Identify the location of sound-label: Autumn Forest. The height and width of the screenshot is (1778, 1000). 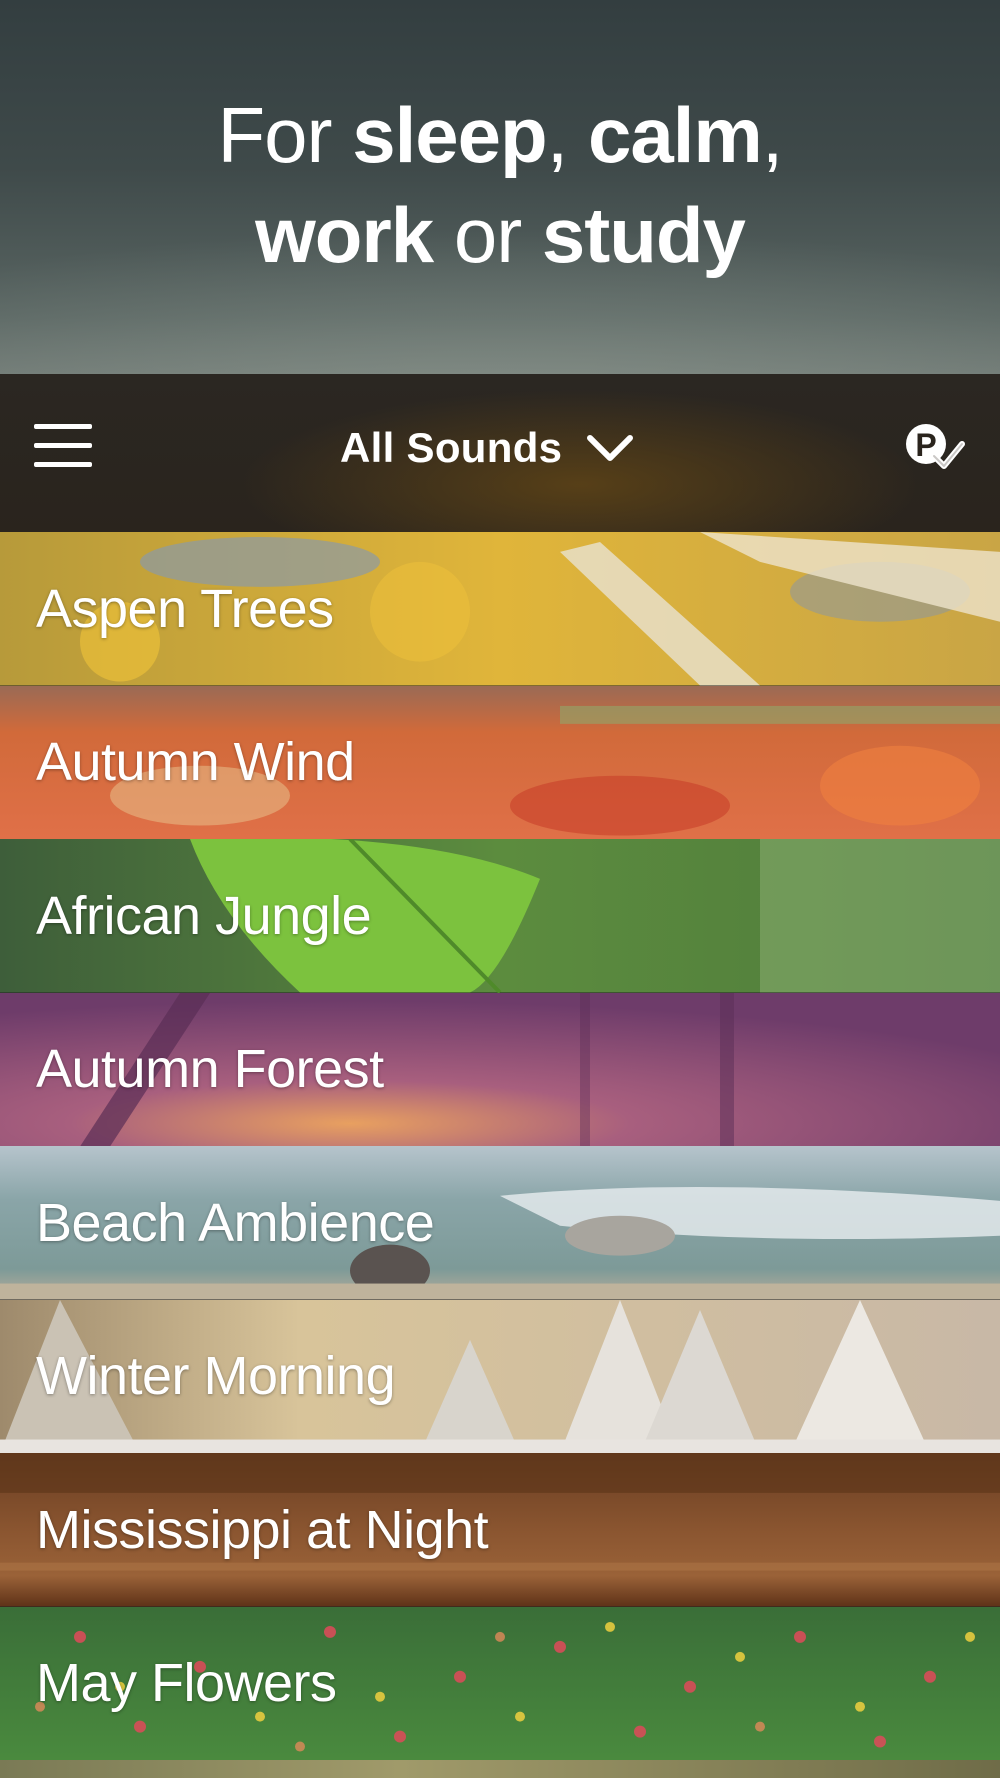
(210, 1069).